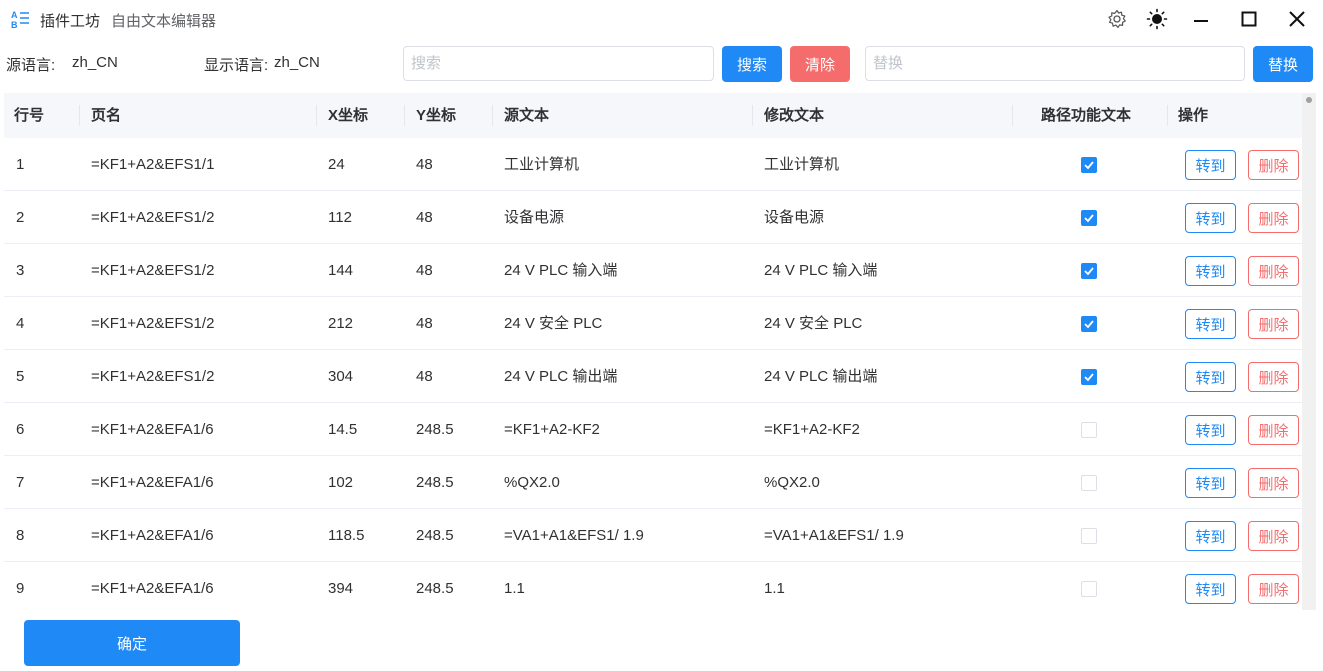  I want to click on cell-page: =KF1+A2&EFS1/1, so click(153, 164).